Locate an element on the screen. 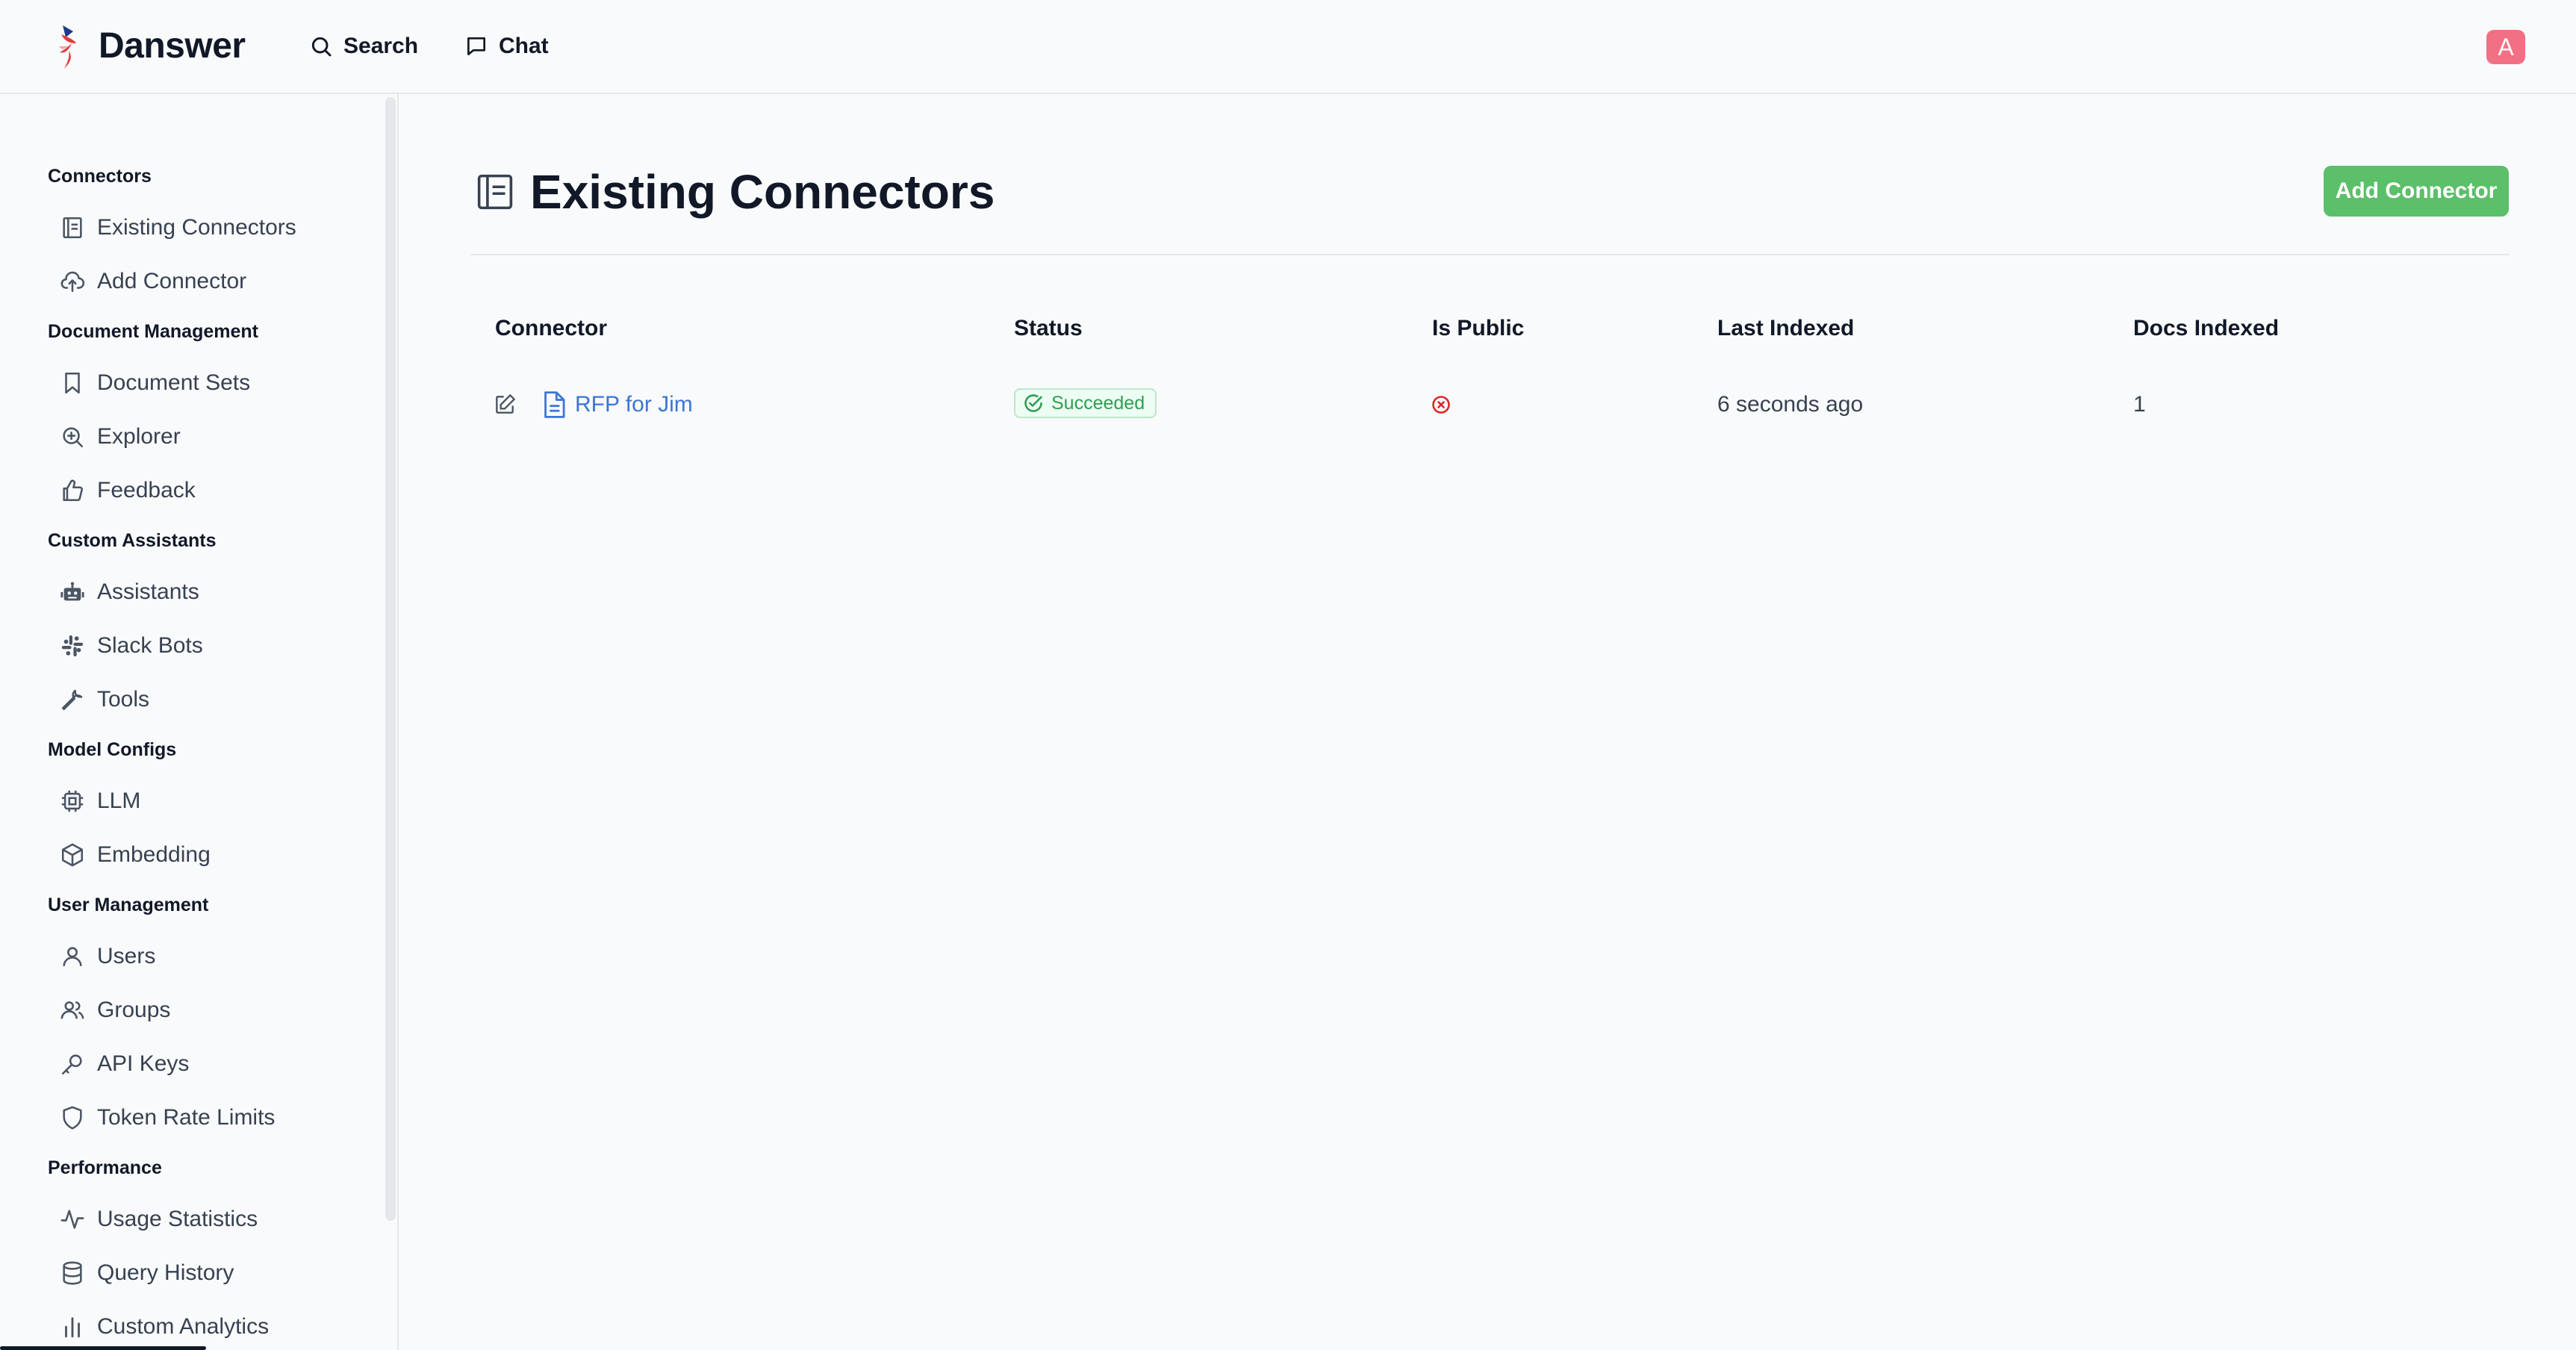 Image resolution: width=2576 pixels, height=1350 pixels. activity-icon is located at coordinates (72, 1219).